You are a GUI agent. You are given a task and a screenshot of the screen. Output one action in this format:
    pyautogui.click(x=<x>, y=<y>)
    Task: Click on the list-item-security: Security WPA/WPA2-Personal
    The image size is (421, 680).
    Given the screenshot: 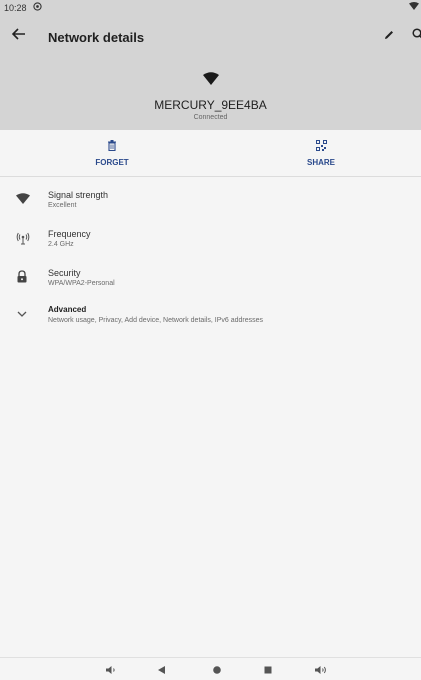 What is the action you would take?
    pyautogui.click(x=210, y=279)
    